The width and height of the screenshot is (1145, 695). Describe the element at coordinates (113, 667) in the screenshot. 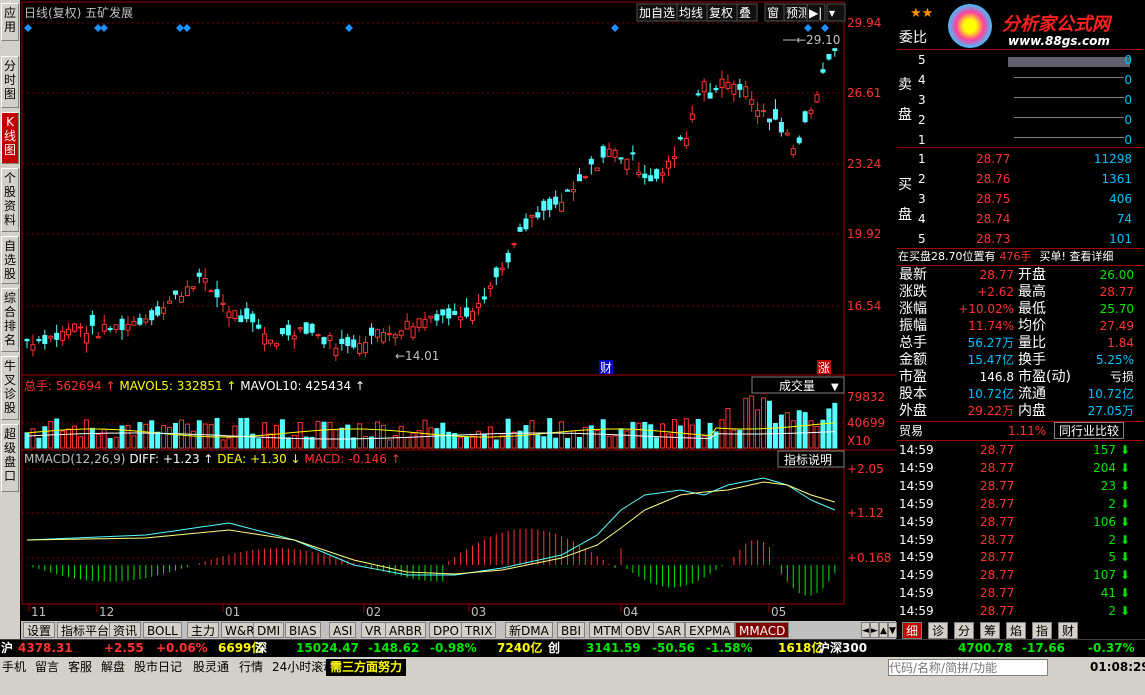

I see `footer-item-3: 解盘` at that location.